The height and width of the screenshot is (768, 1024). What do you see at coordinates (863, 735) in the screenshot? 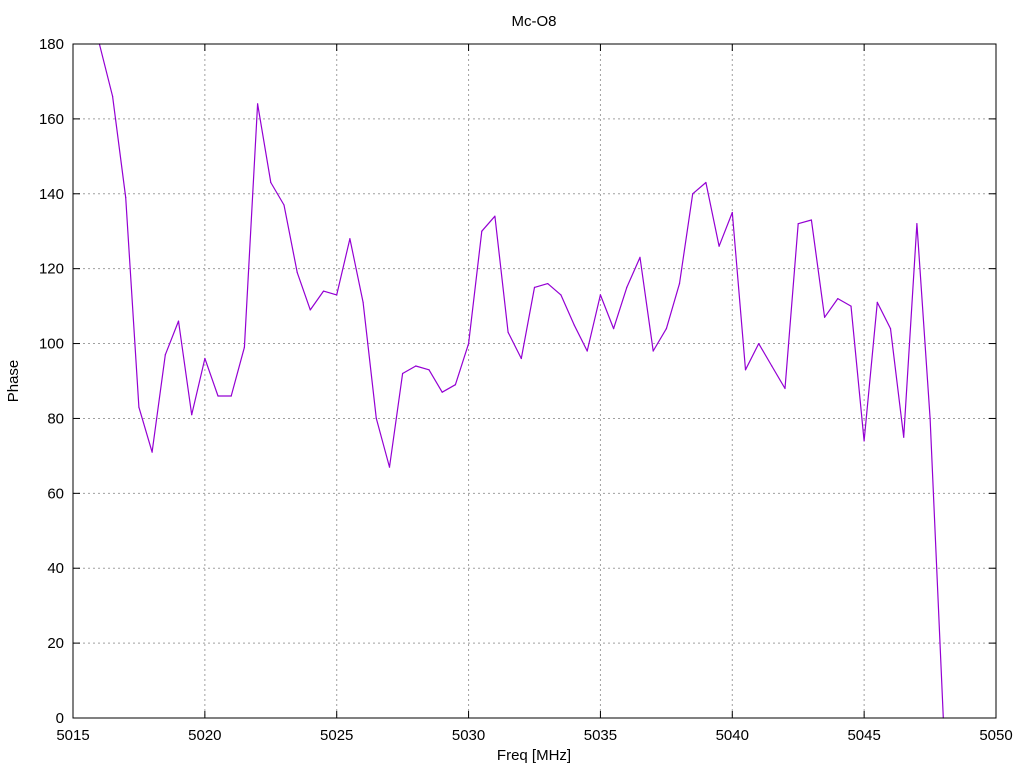
I see `x-tick-label: 5045` at bounding box center [863, 735].